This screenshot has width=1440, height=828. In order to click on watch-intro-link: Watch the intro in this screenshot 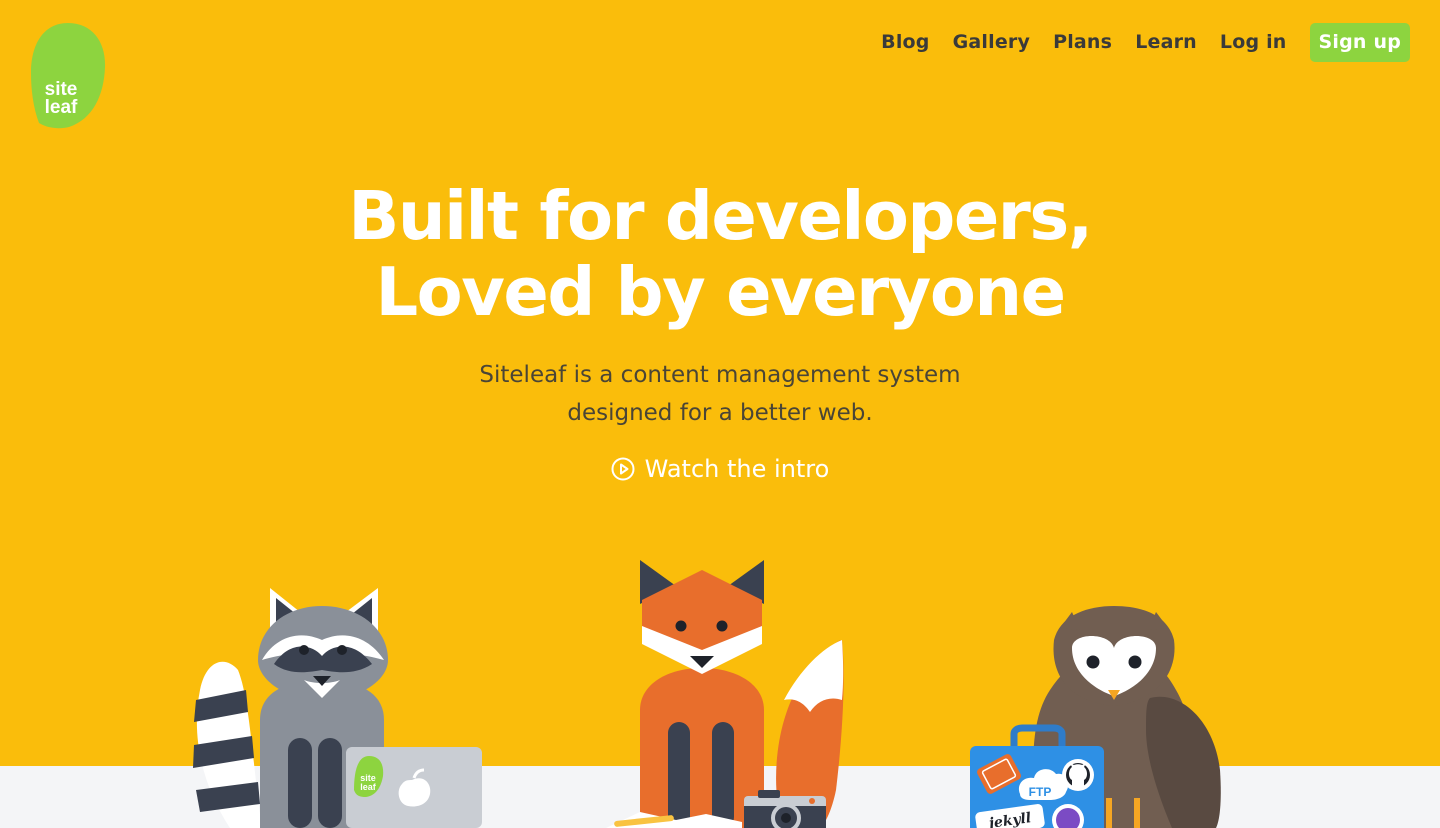, I will do `click(720, 469)`.